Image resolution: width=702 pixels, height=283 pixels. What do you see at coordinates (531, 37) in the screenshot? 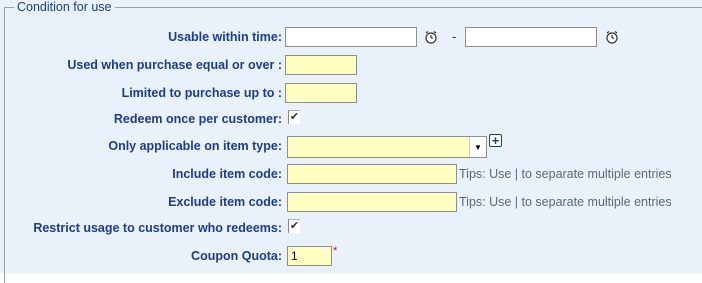
I see `usable-end-input` at bounding box center [531, 37].